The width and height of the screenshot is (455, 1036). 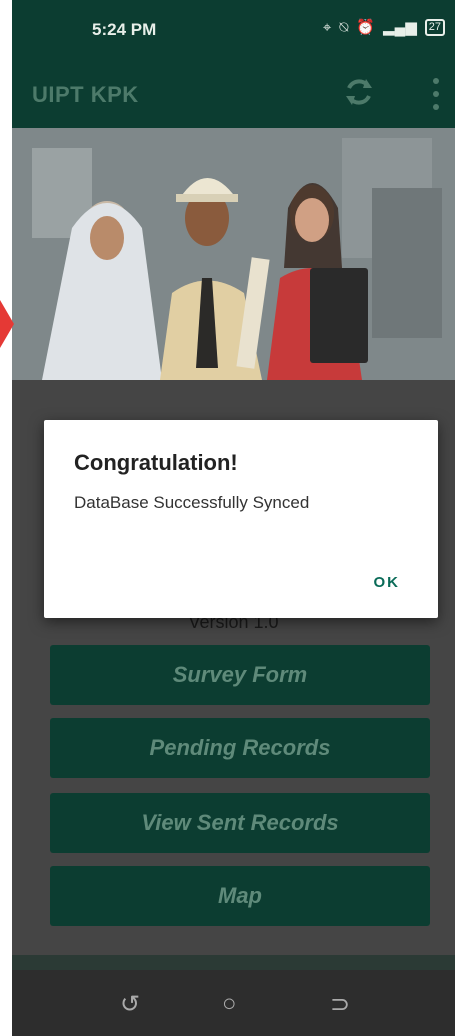 I want to click on recent-apps-icon: ↺, so click(x=130, y=1004).